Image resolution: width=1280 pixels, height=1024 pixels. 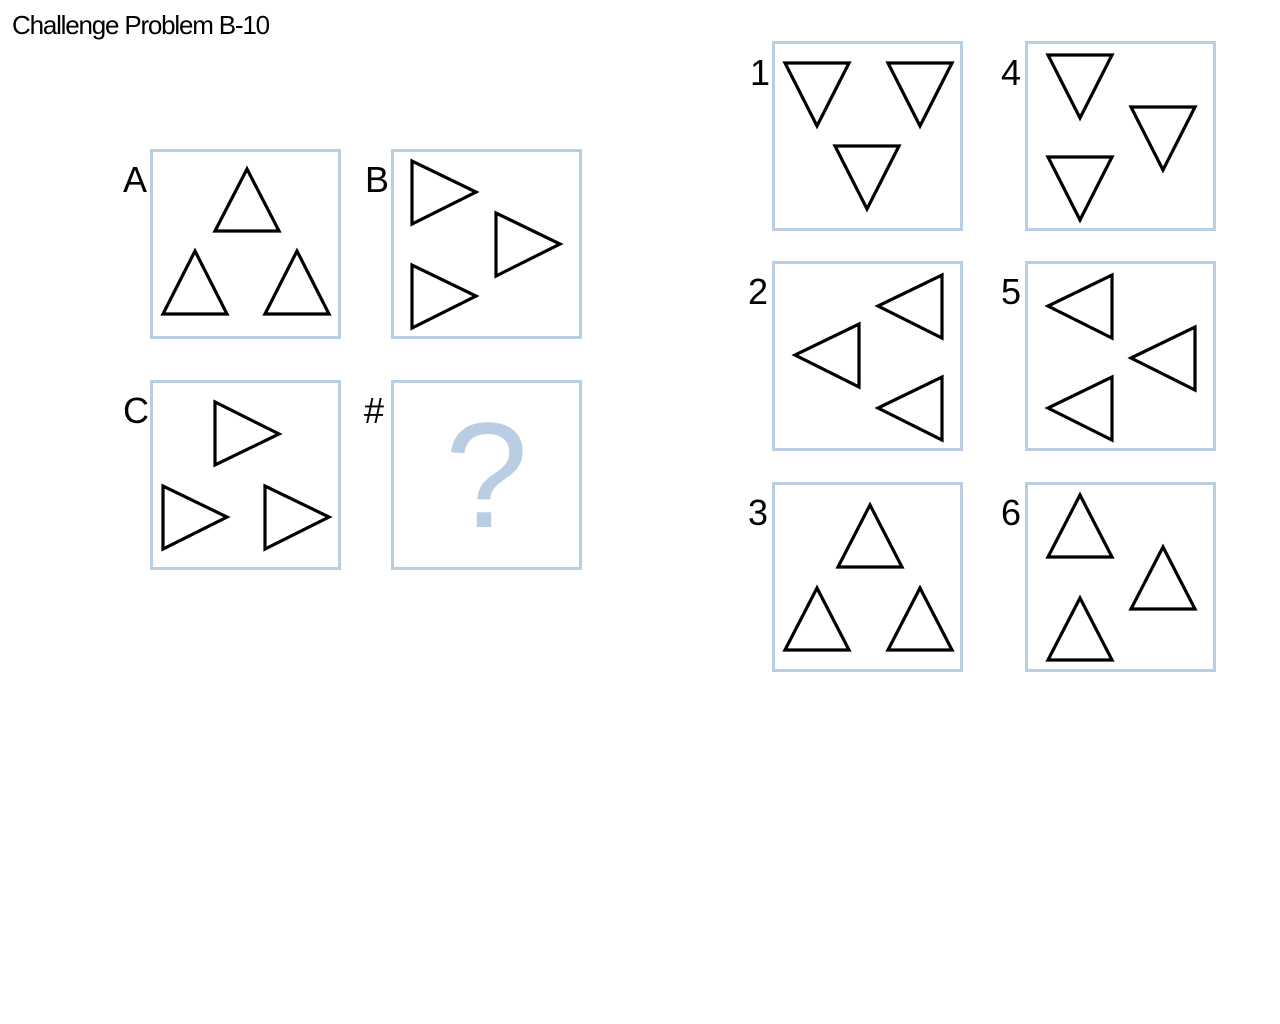 What do you see at coordinates (135, 179) in the screenshot?
I see `cell-label-a: A` at bounding box center [135, 179].